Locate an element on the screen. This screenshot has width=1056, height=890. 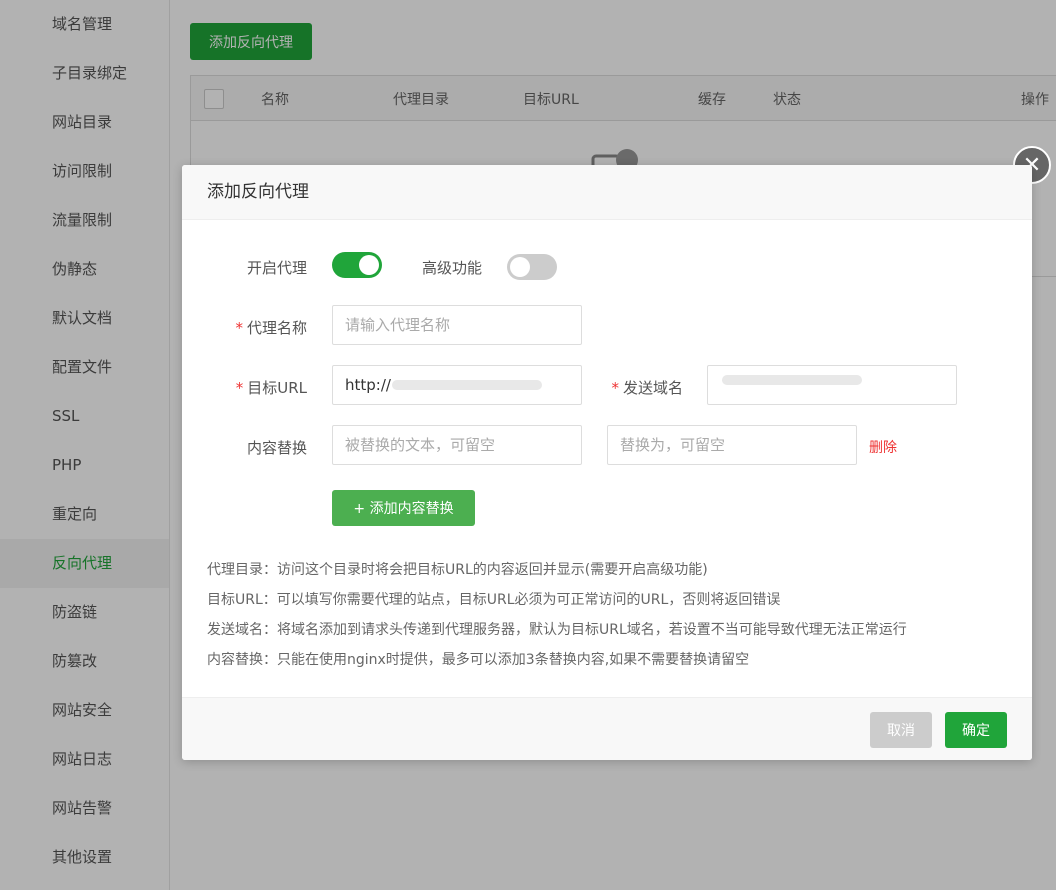
content-replace-label: 内容替换 is located at coordinates (276, 448).